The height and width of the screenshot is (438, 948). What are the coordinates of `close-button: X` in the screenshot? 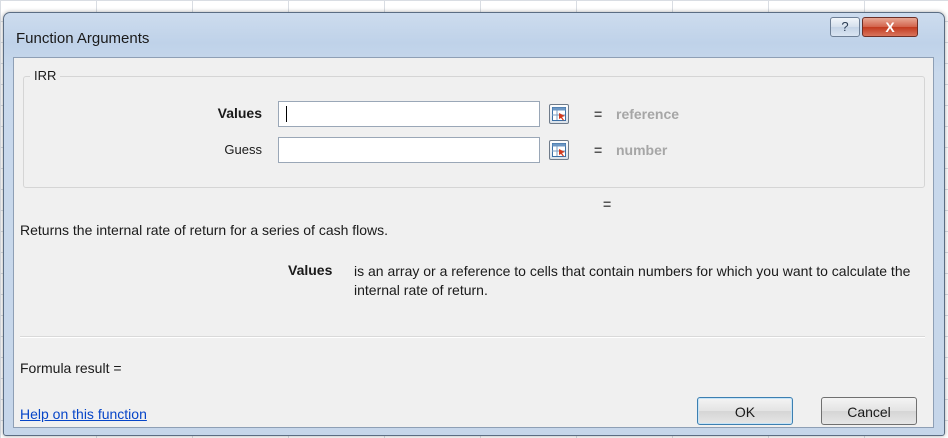 It's located at (890, 27).